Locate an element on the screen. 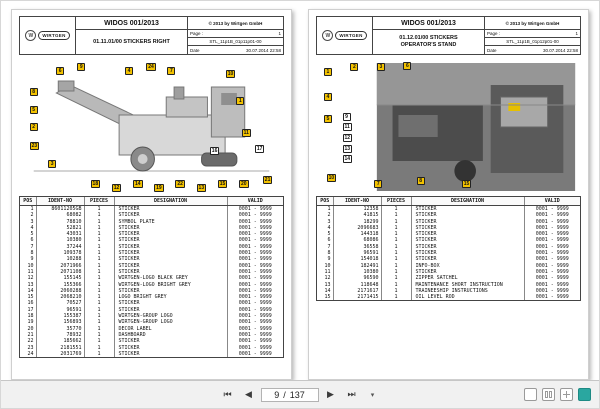  doc-code-row: STL_11p1B_01p12p01-00 is located at coordinates (532, 42).